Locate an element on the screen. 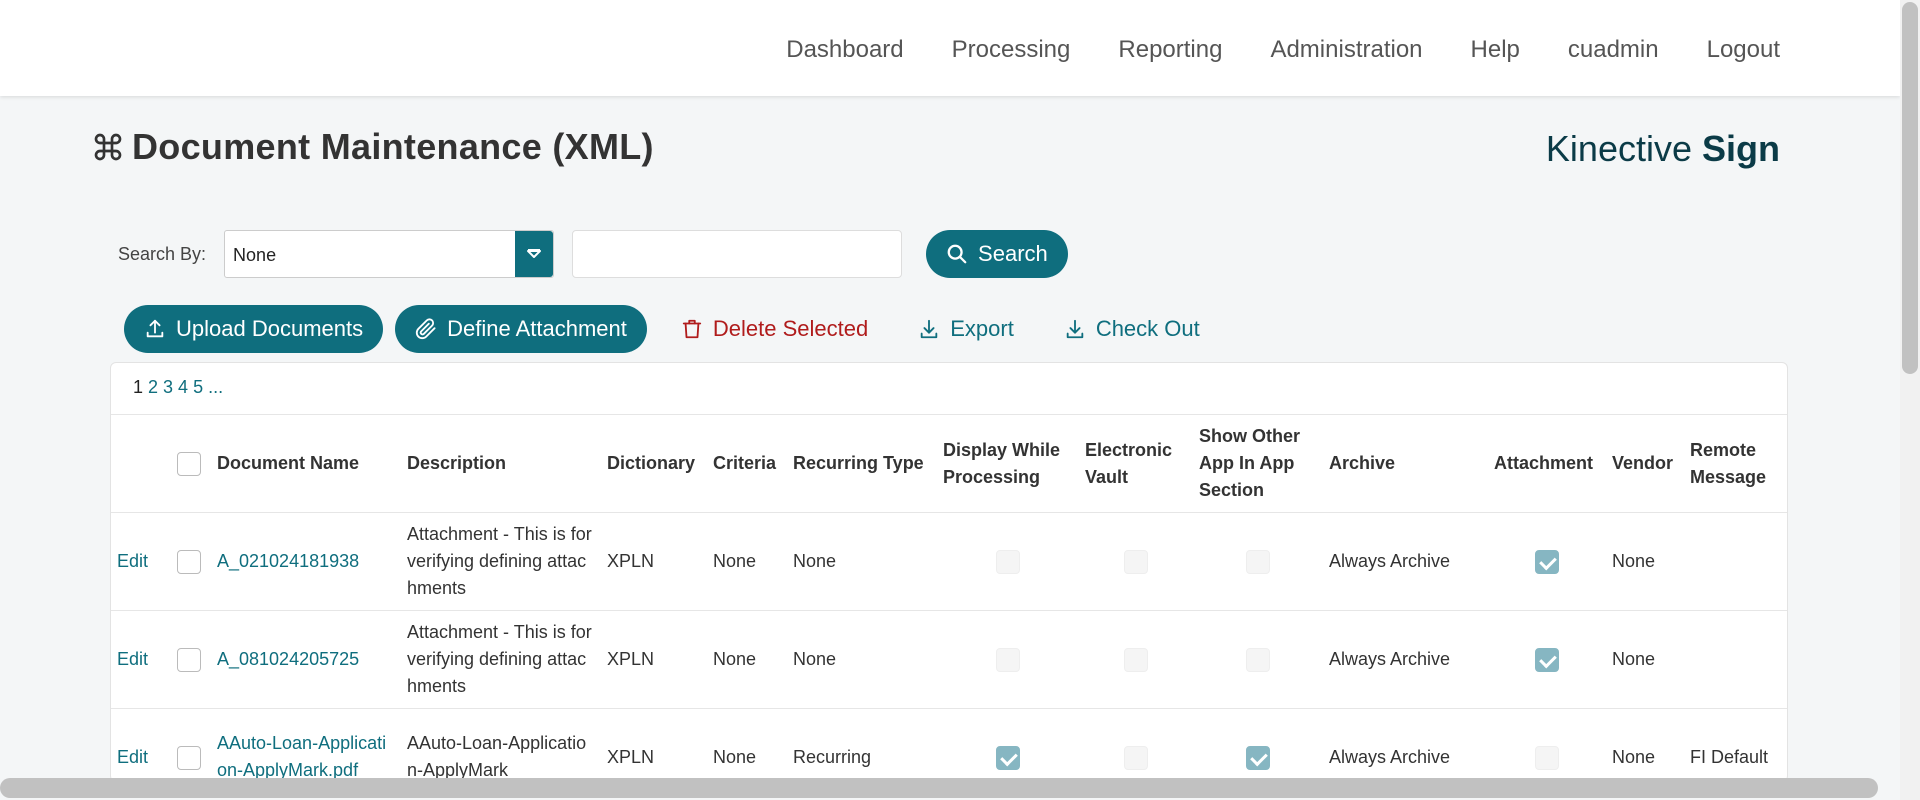  criteria-cell: None is located at coordinates (747, 659).